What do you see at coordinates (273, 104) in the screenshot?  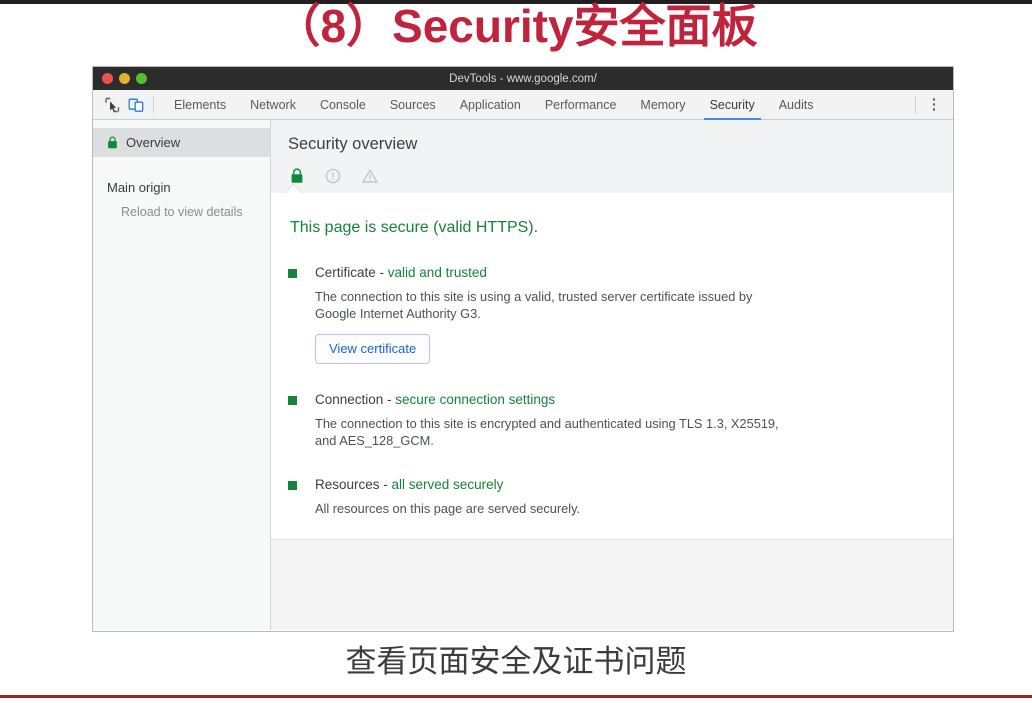 I see `tab-network: Network` at bounding box center [273, 104].